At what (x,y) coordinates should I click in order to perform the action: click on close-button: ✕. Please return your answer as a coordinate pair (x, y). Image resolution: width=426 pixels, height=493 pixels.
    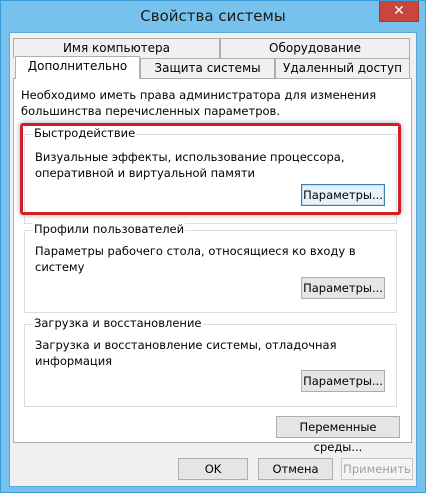
    Looking at the image, I should click on (399, 11).